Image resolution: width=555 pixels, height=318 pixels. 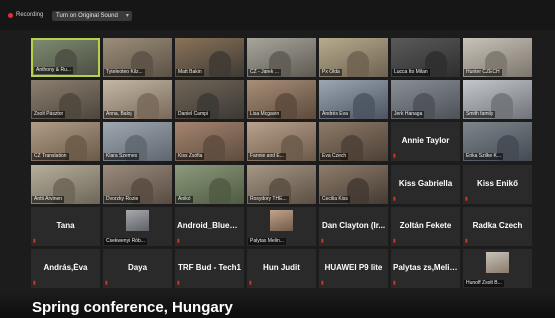 What do you see at coordinates (127, 16) in the screenshot?
I see `chevron-down-icon: ▾` at bounding box center [127, 16].